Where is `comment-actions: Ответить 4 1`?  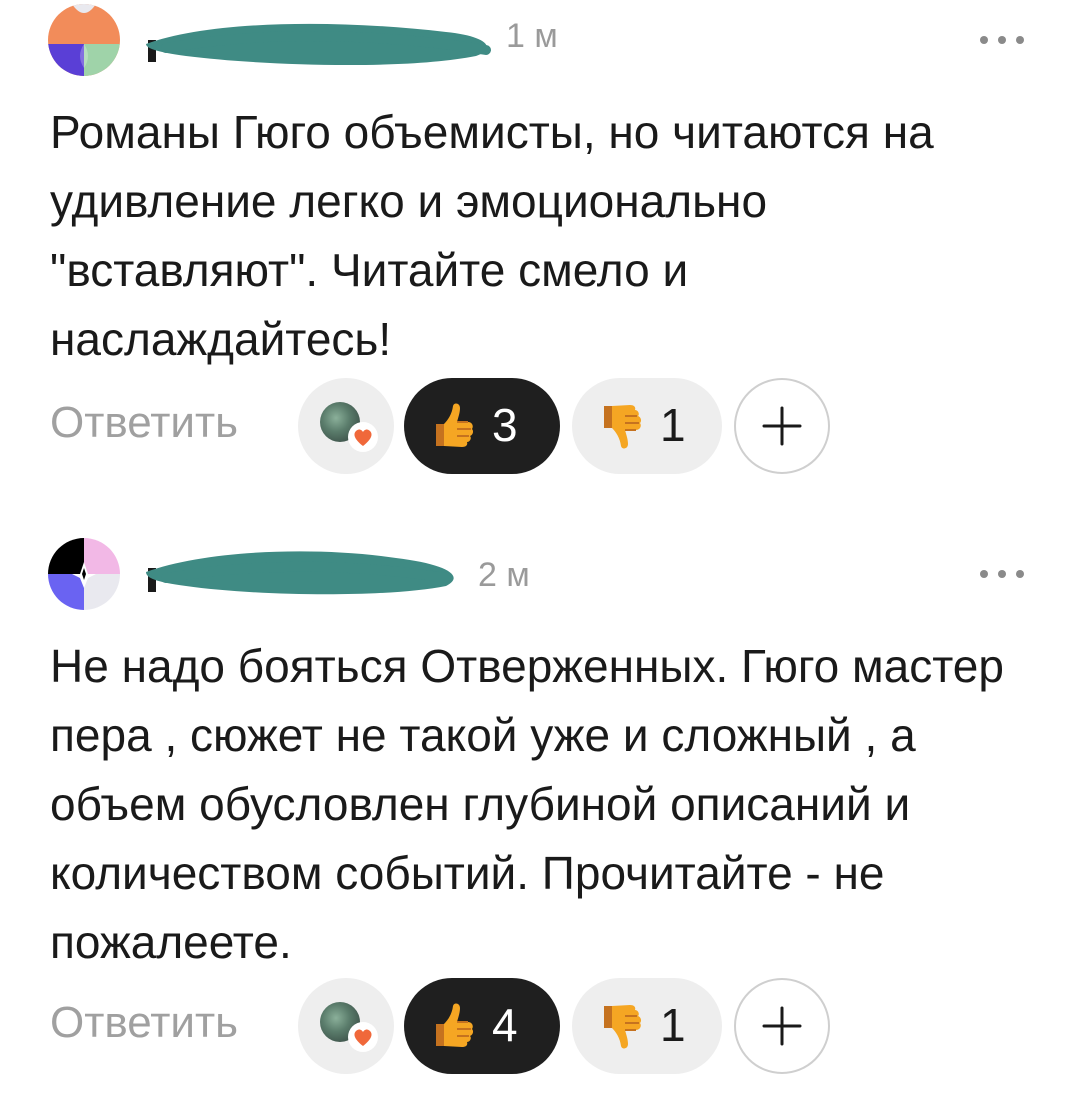
comment-actions: Ответить 4 1 is located at coordinates (550, 1026).